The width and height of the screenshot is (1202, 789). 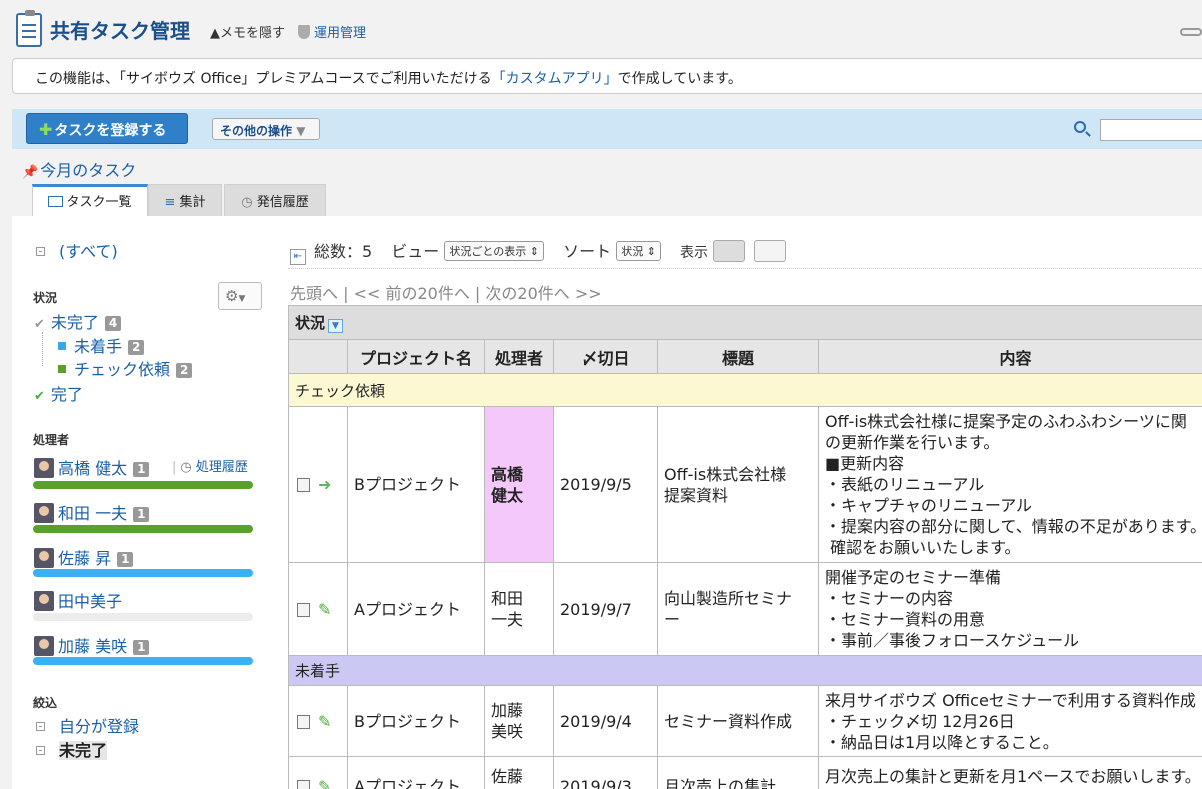 I want to click on check-icon: ✔, so click(x=39, y=396).